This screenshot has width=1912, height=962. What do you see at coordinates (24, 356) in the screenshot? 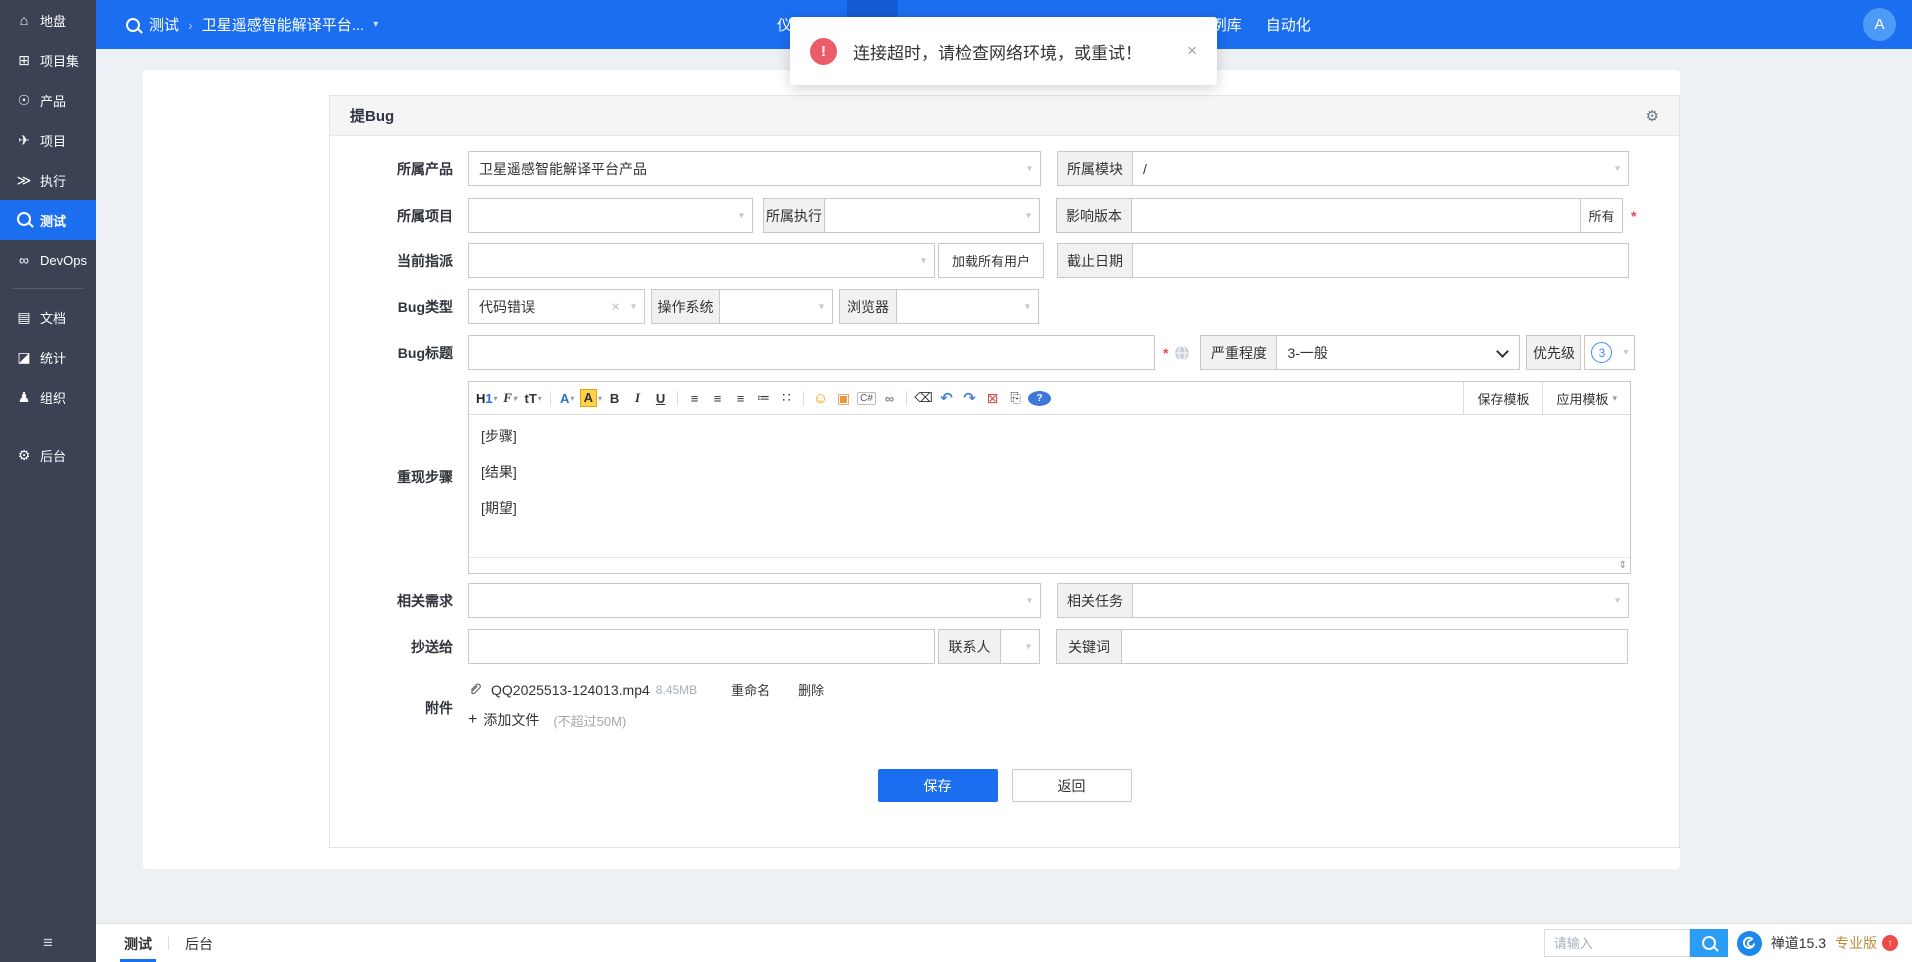
I see `chart-icon: ◪` at bounding box center [24, 356].